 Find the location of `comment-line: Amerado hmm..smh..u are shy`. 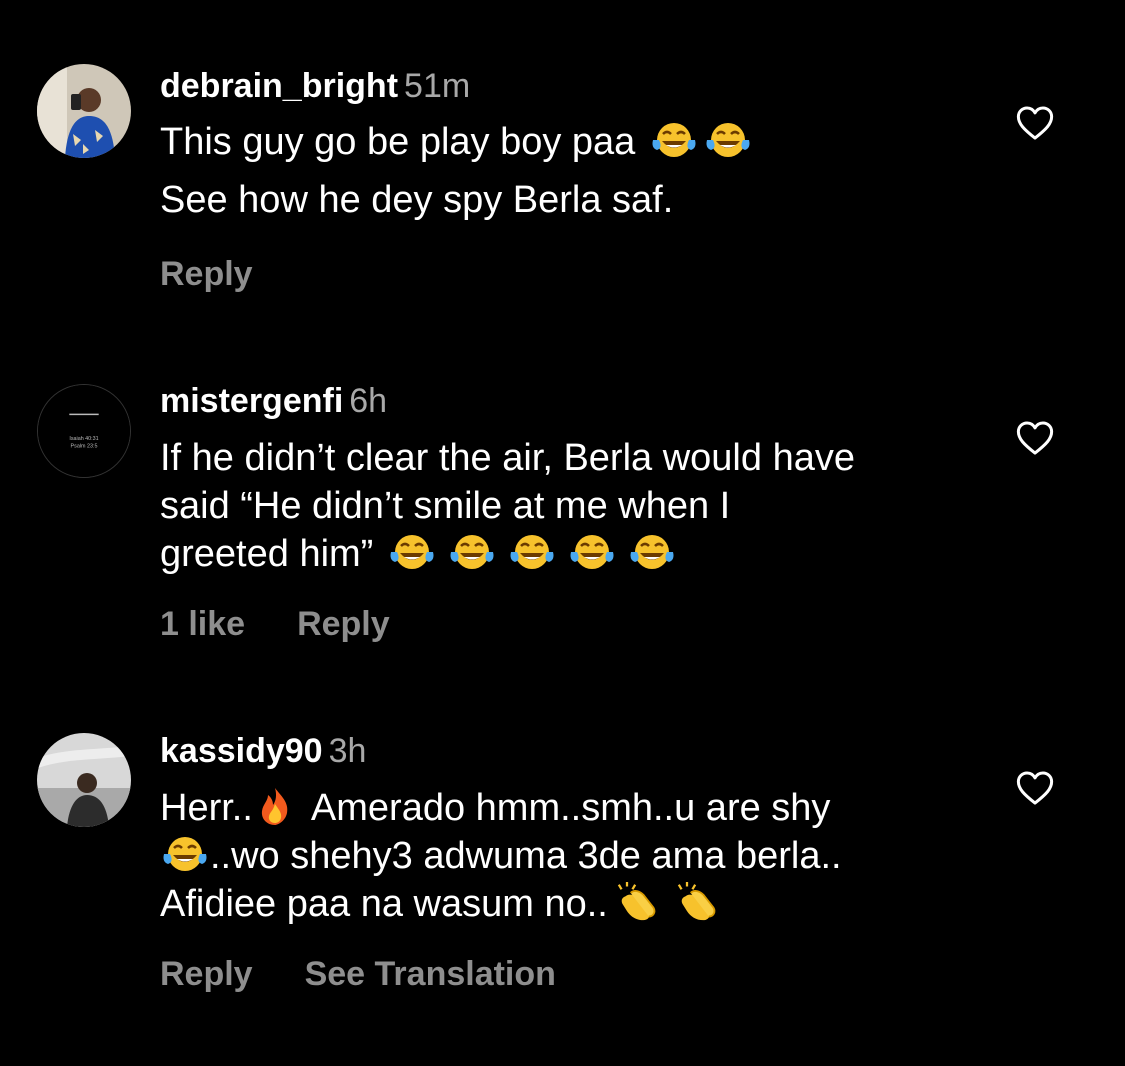

comment-line: Amerado hmm..smh..u are shy is located at coordinates (570, 808).